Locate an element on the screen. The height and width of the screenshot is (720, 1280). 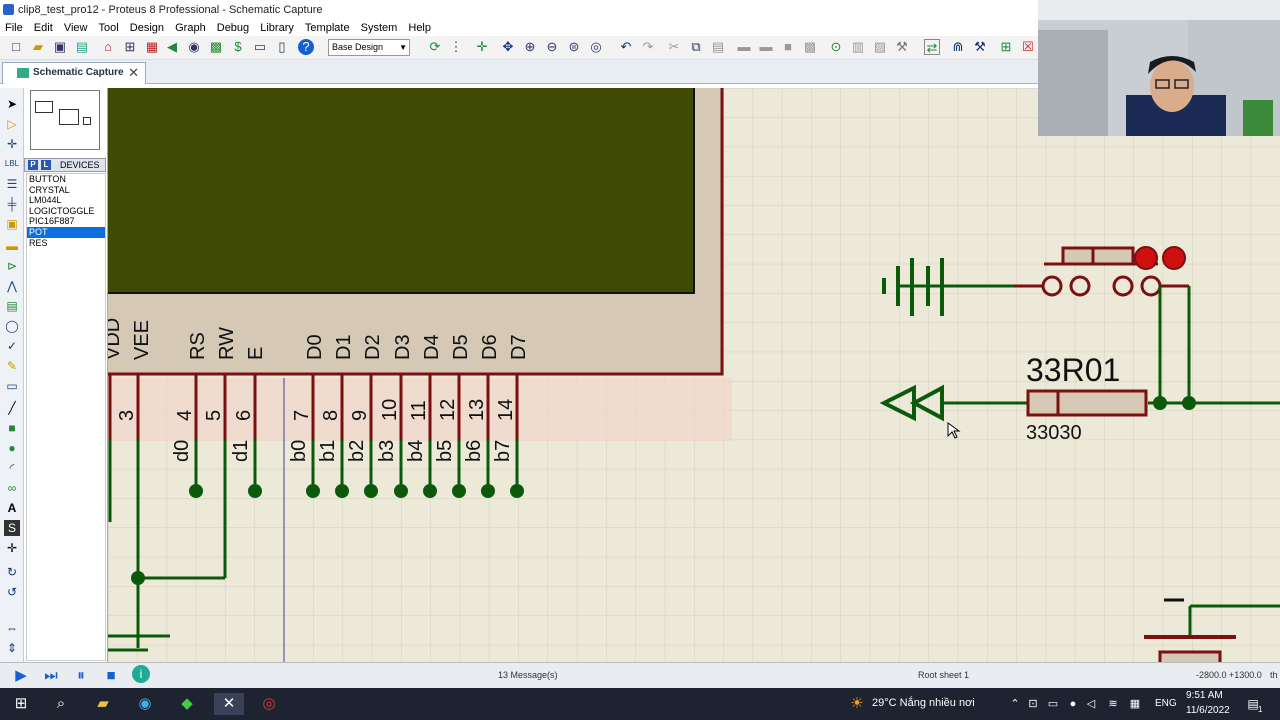
gerber-icon: ◀ is located at coordinates (172, 47).